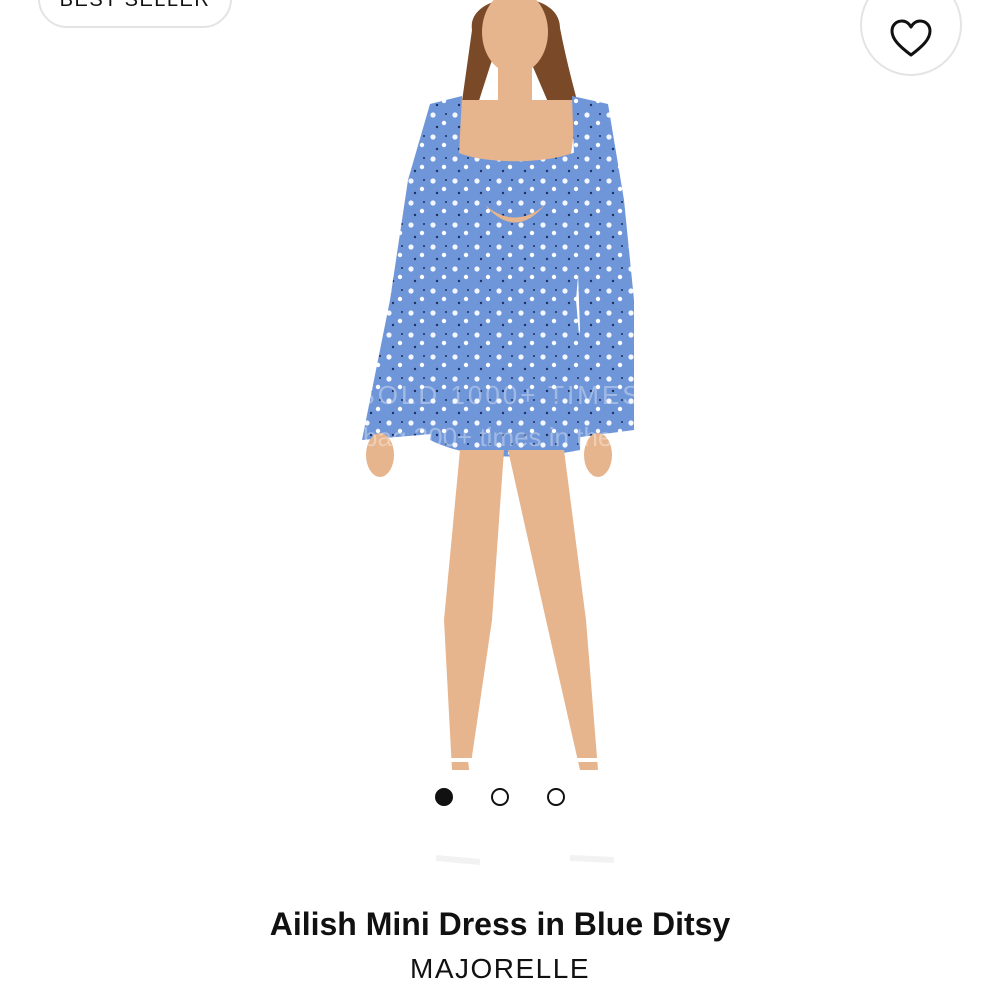 The image size is (1000, 1000). What do you see at coordinates (500, 924) in the screenshot?
I see `product-title: Ailish Mini Dress in Blue Ditsy` at bounding box center [500, 924].